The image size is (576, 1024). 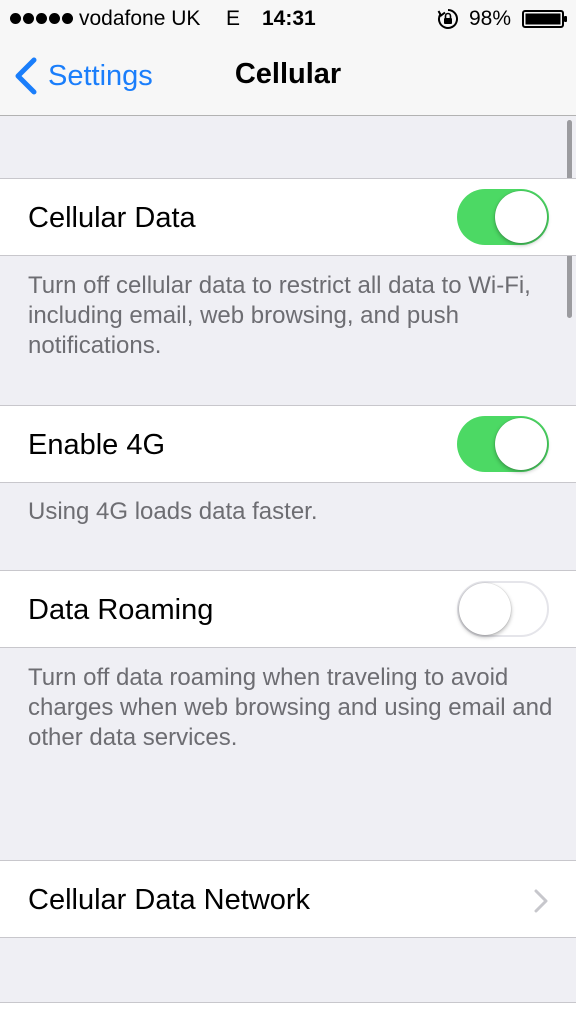 I want to click on status-time: 14:31, so click(x=289, y=18).